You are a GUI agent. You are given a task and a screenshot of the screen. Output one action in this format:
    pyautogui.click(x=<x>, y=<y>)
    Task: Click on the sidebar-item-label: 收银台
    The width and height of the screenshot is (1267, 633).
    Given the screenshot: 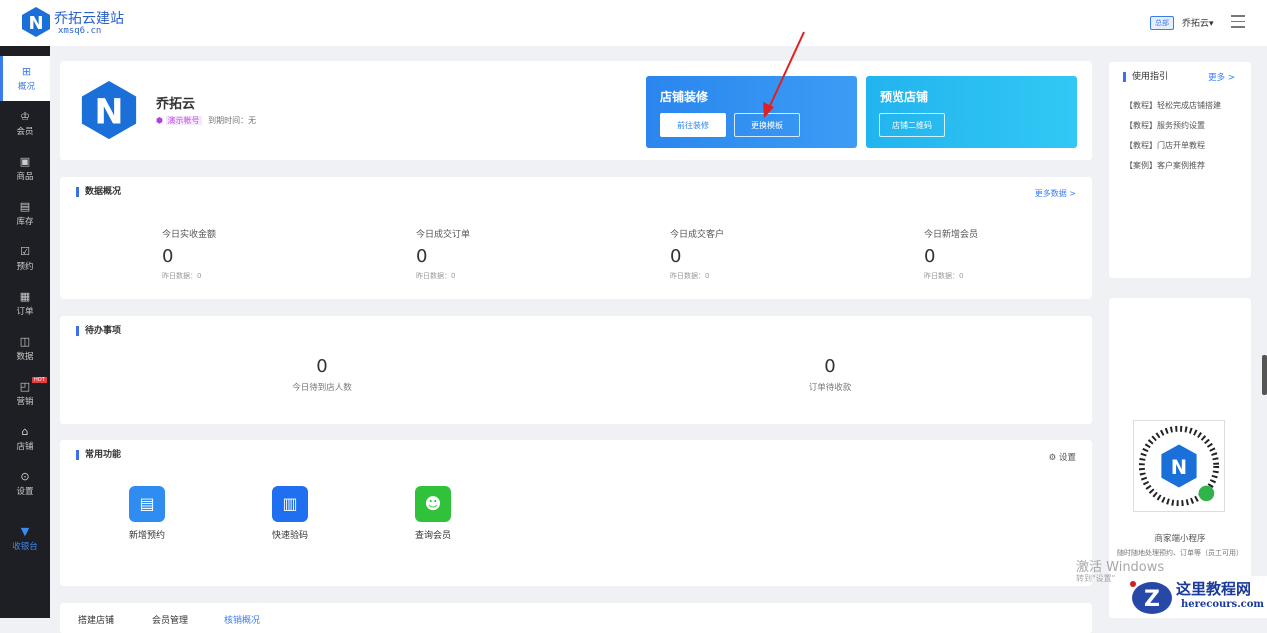 What is the action you would take?
    pyautogui.click(x=25, y=547)
    